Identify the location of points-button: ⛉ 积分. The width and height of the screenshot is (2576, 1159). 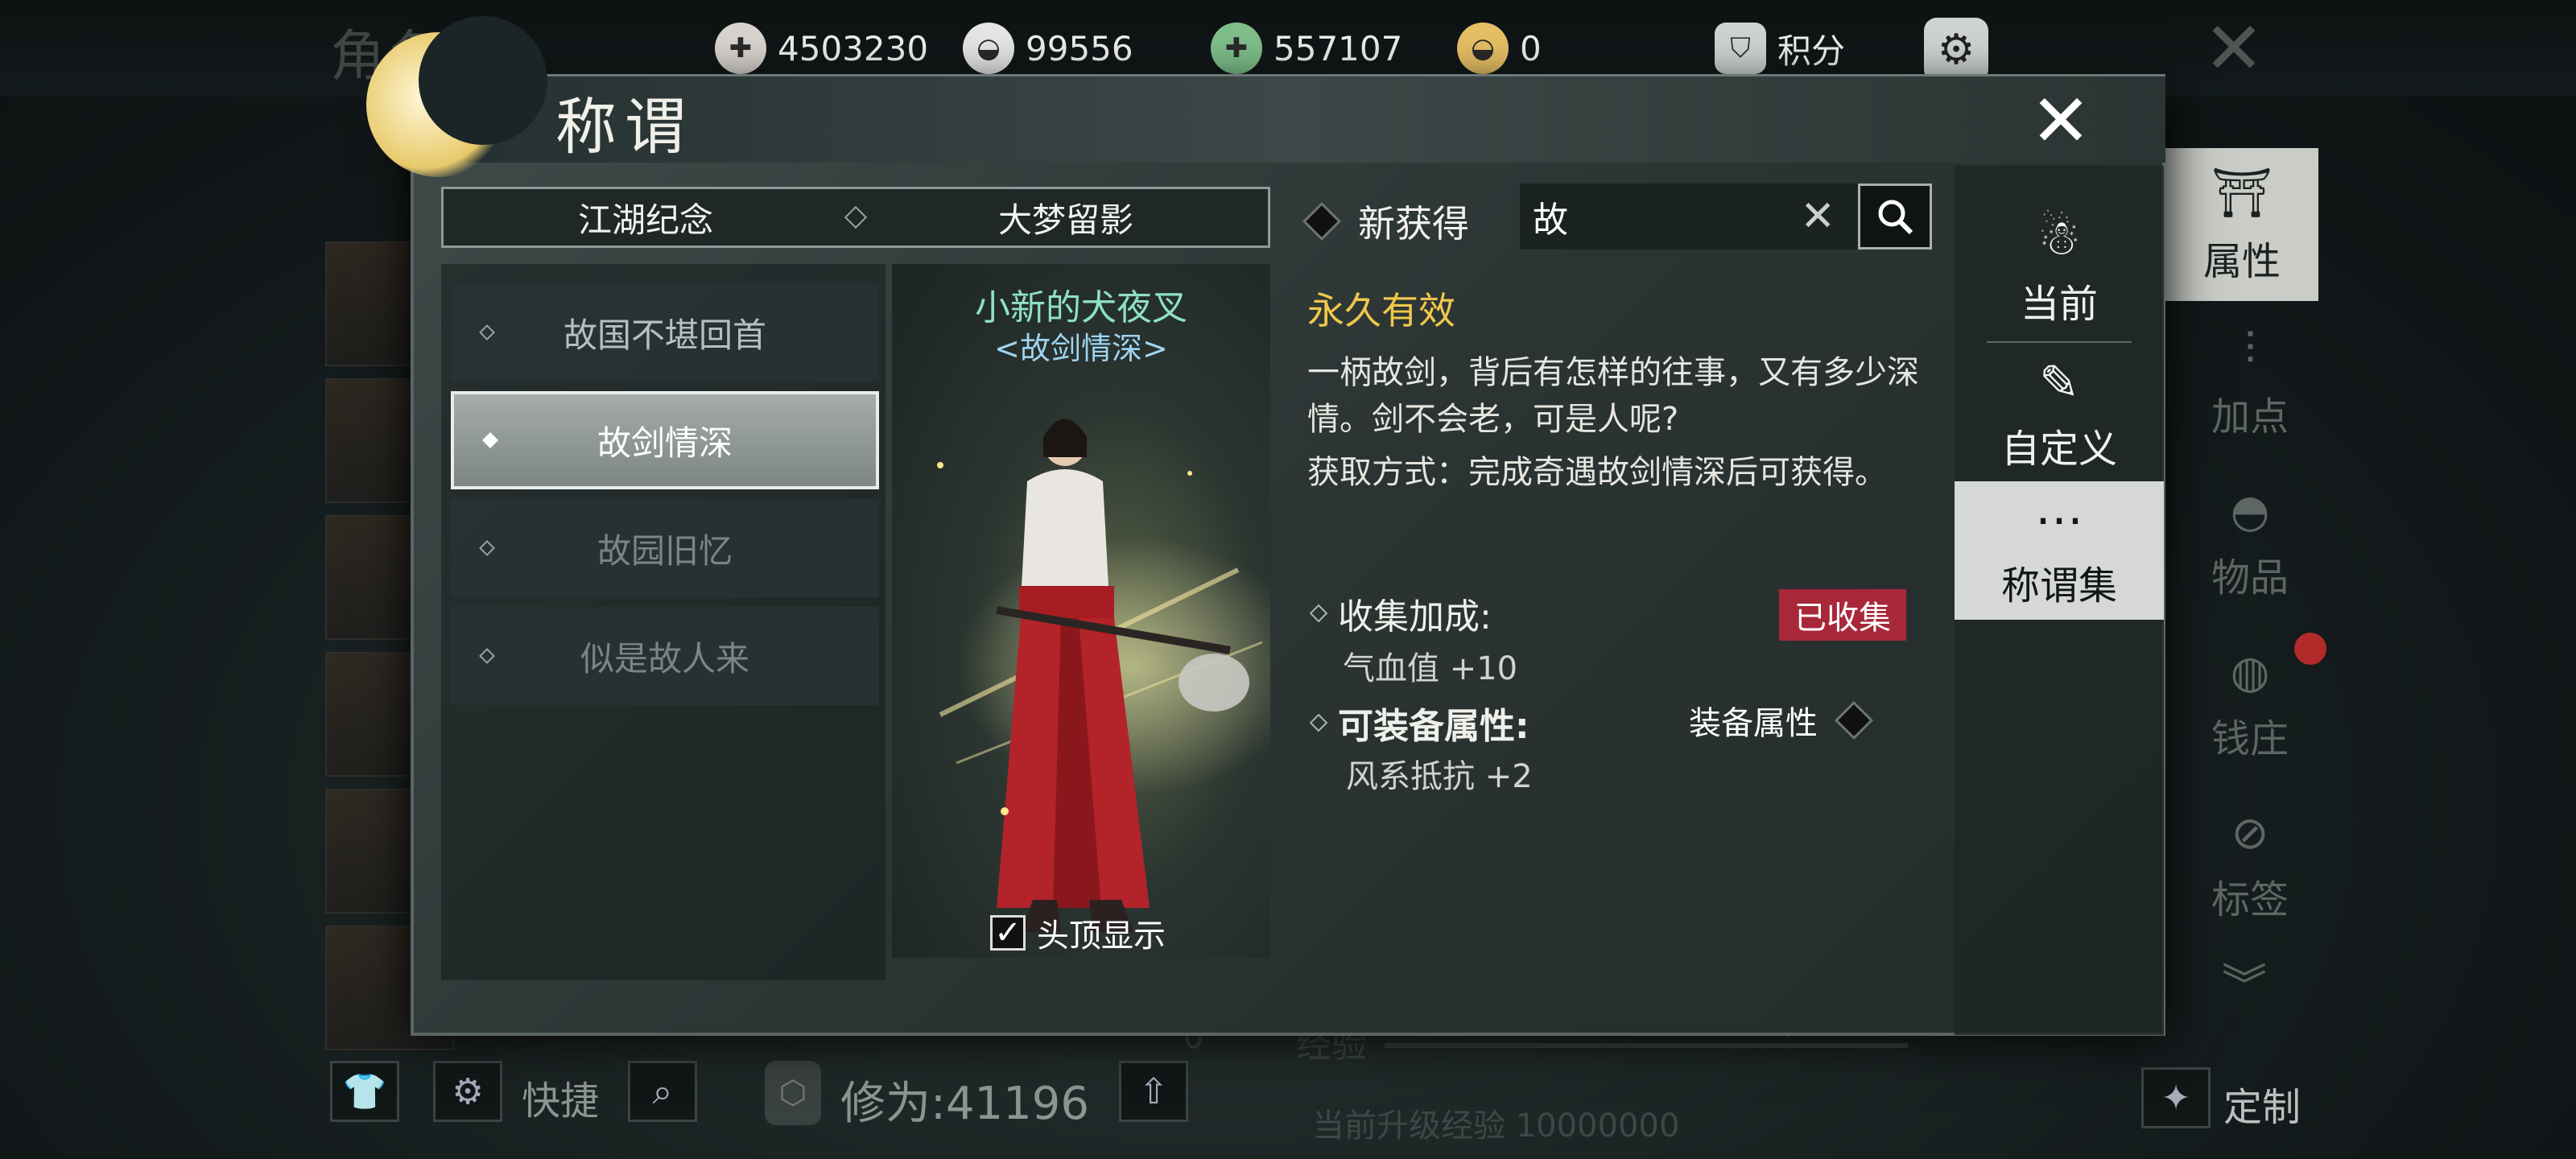
(1780, 48).